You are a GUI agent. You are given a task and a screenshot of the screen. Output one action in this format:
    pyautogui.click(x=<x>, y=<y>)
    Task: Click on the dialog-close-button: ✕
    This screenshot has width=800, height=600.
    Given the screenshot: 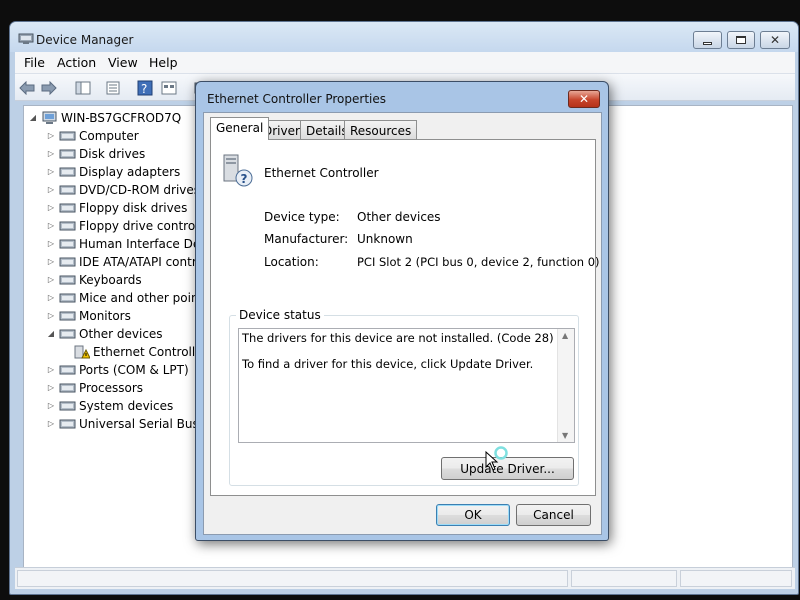 What is the action you would take?
    pyautogui.click(x=584, y=99)
    